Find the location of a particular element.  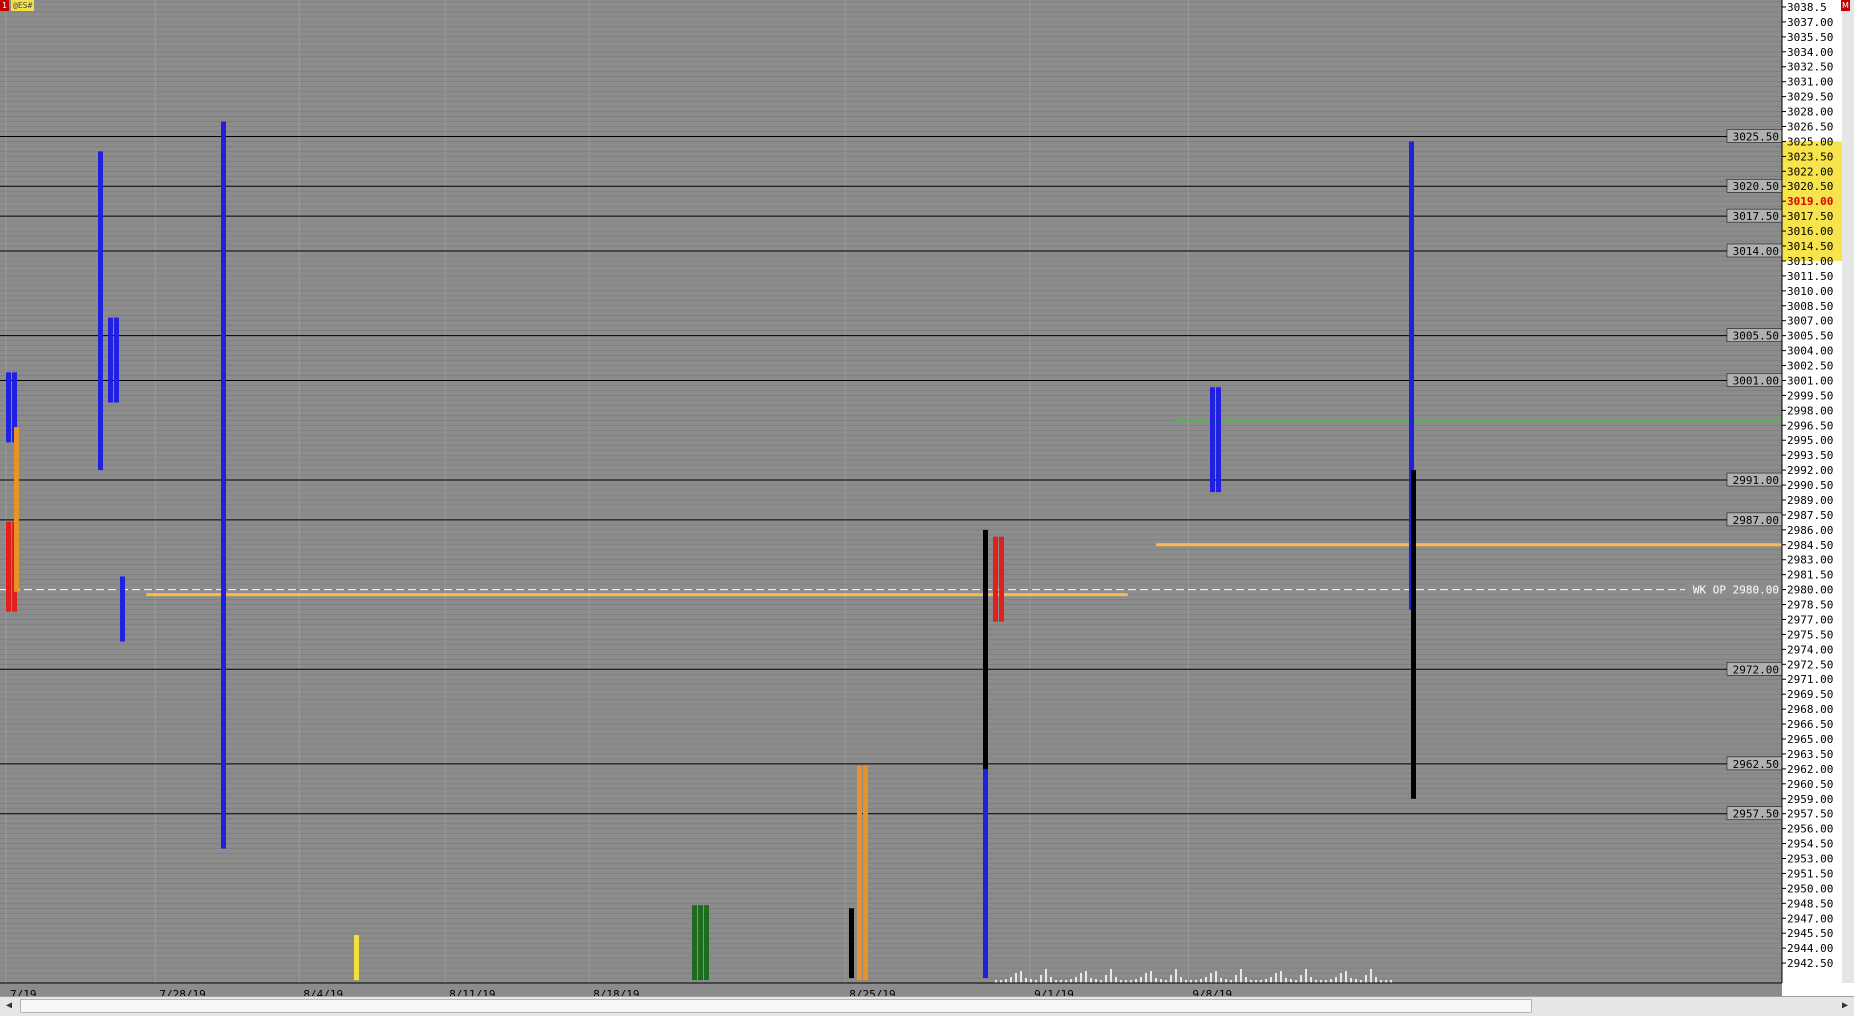

y-tick-label: 2977.00 is located at coordinates (1810, 619).